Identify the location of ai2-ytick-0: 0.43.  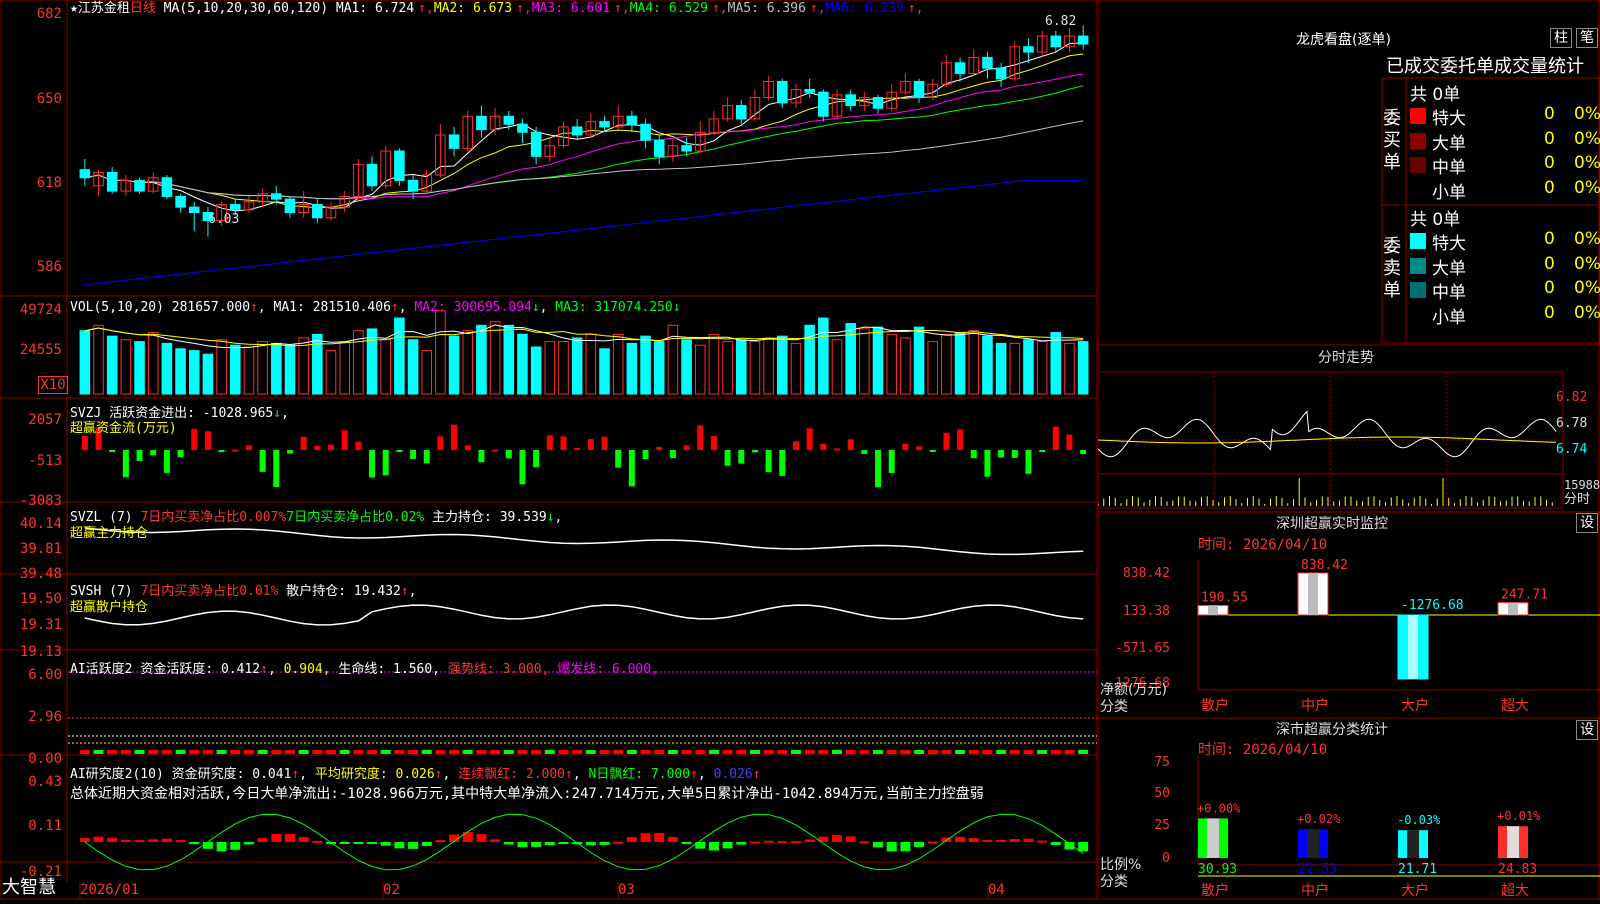
(45, 782).